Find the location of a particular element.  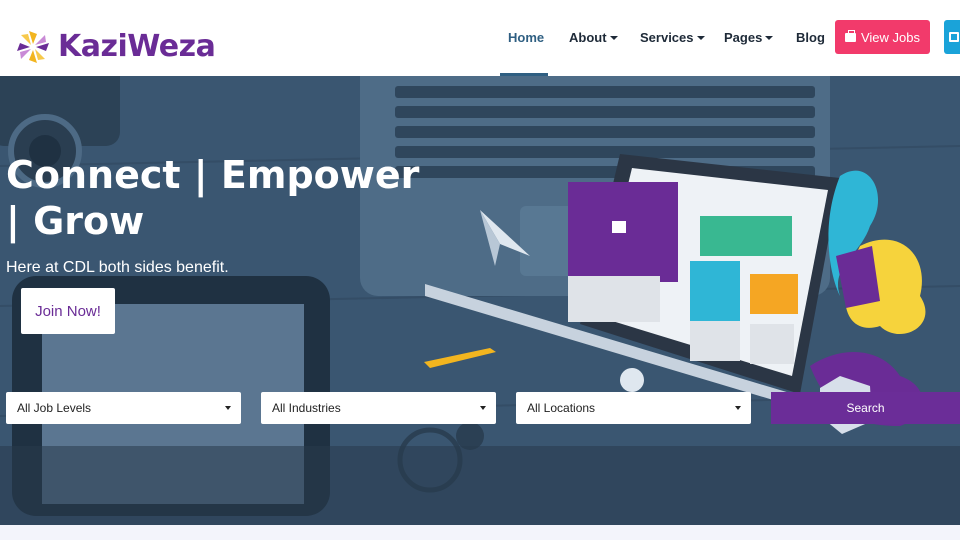

hero-subline: Here at CDL both sides benefit. is located at coordinates (117, 267).